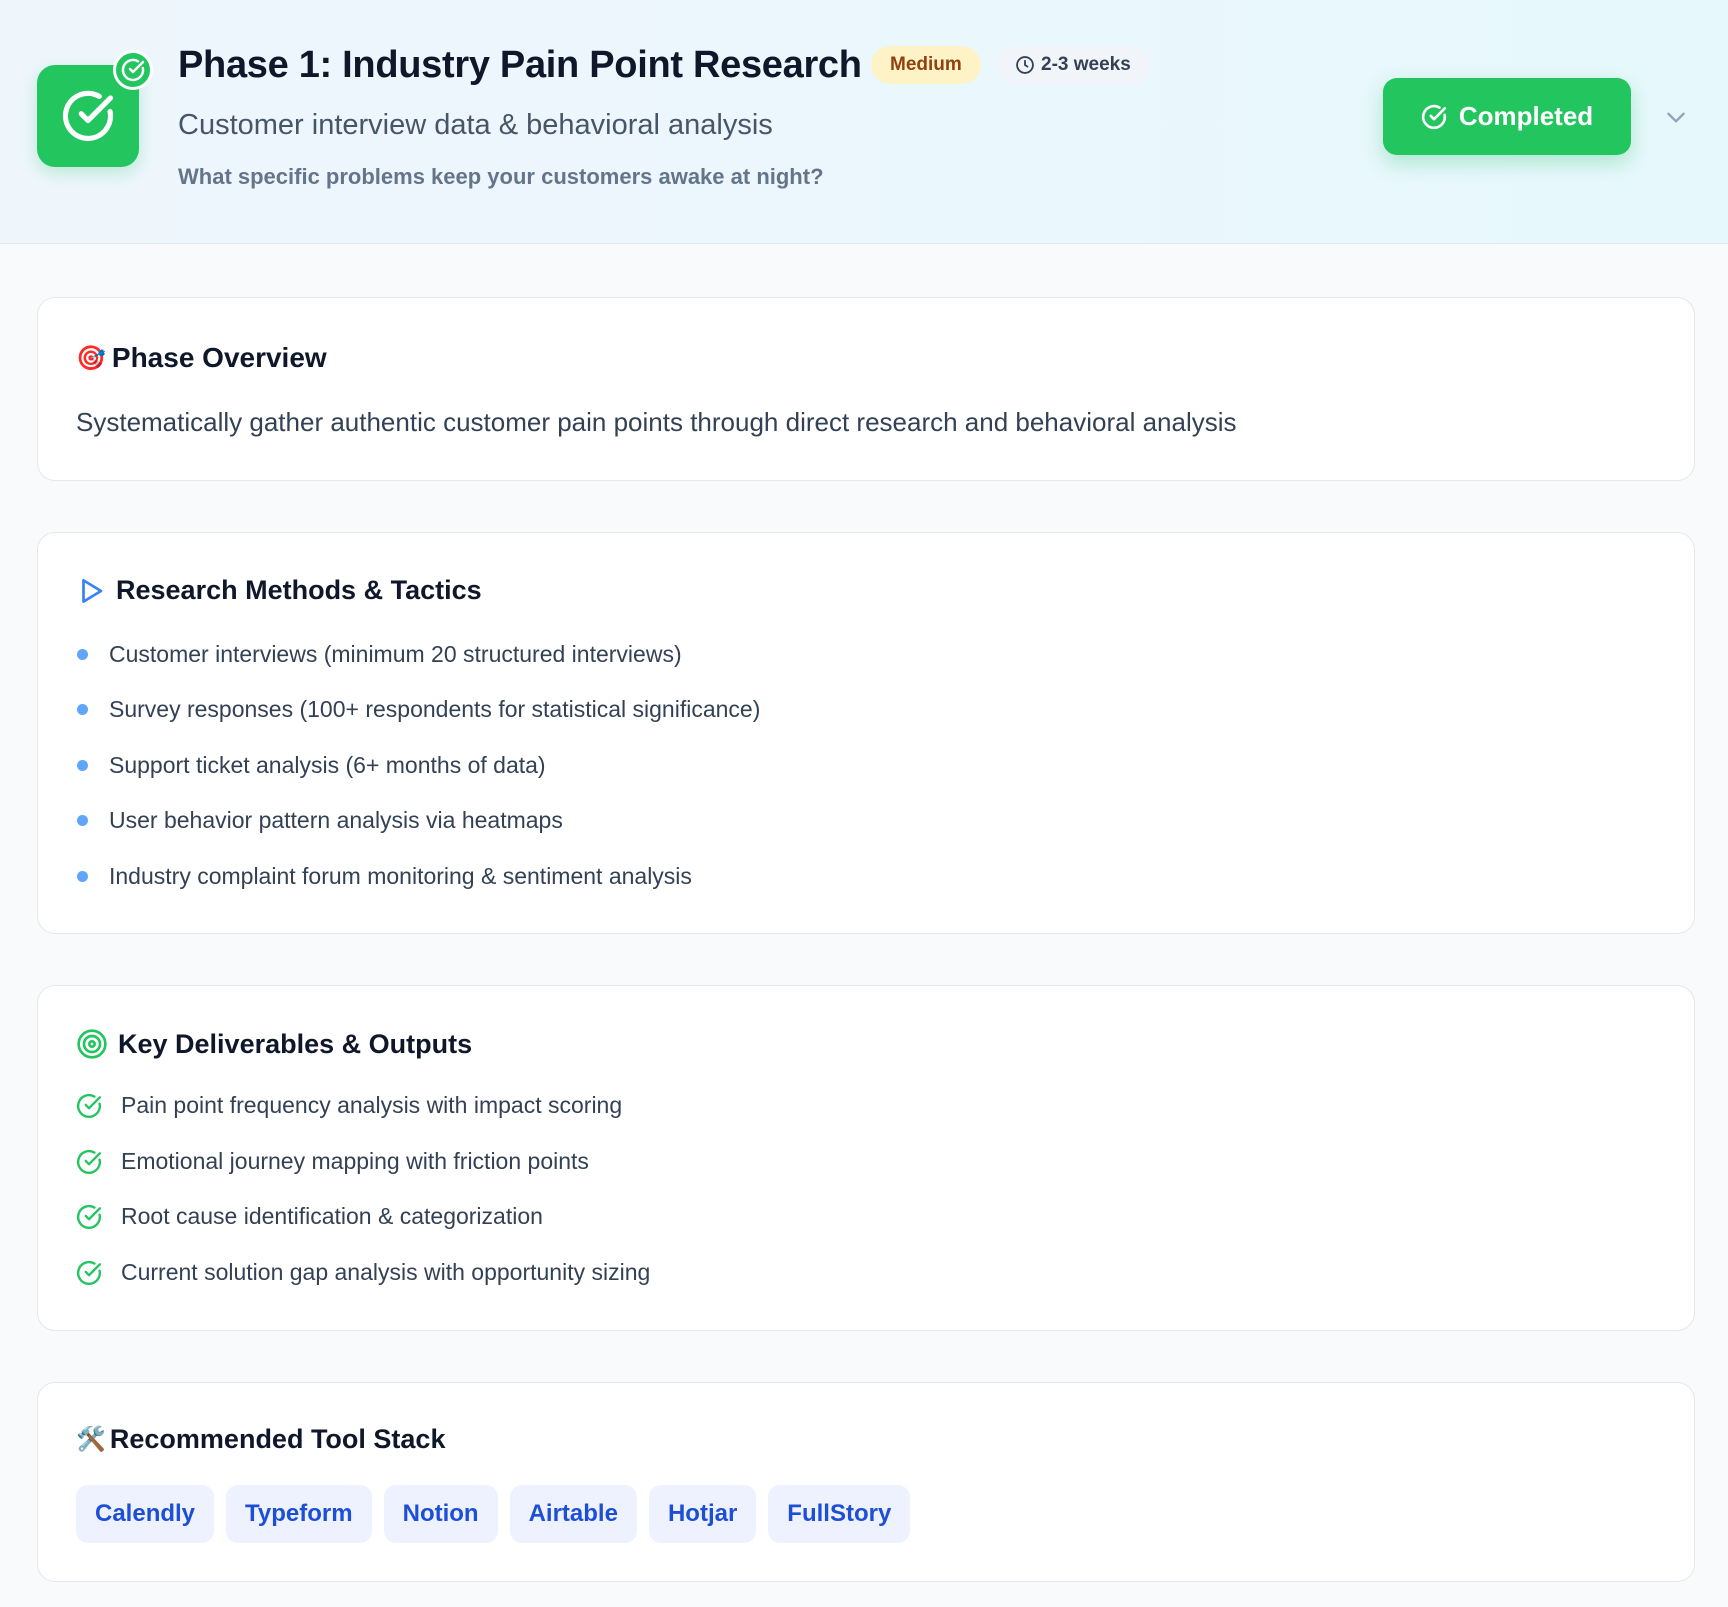  Describe the element at coordinates (573, 1514) in the screenshot. I see `tool-chip: Airtable` at that location.